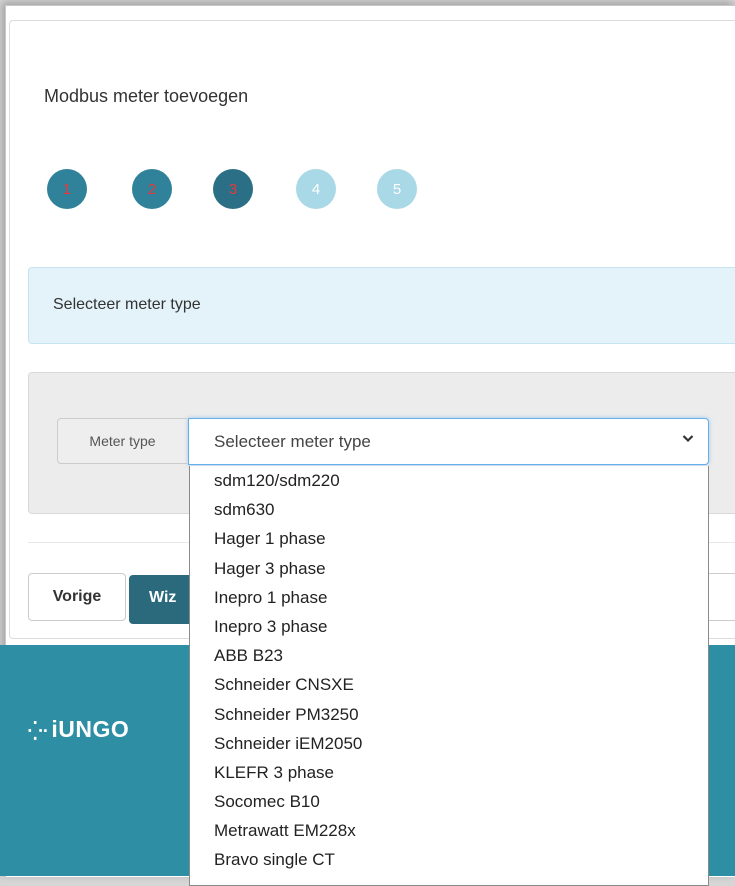 Image resolution: width=735 pixels, height=886 pixels. What do you see at coordinates (449, 597) in the screenshot?
I see `option-inepro-1-phase: Inepro 1 phase` at bounding box center [449, 597].